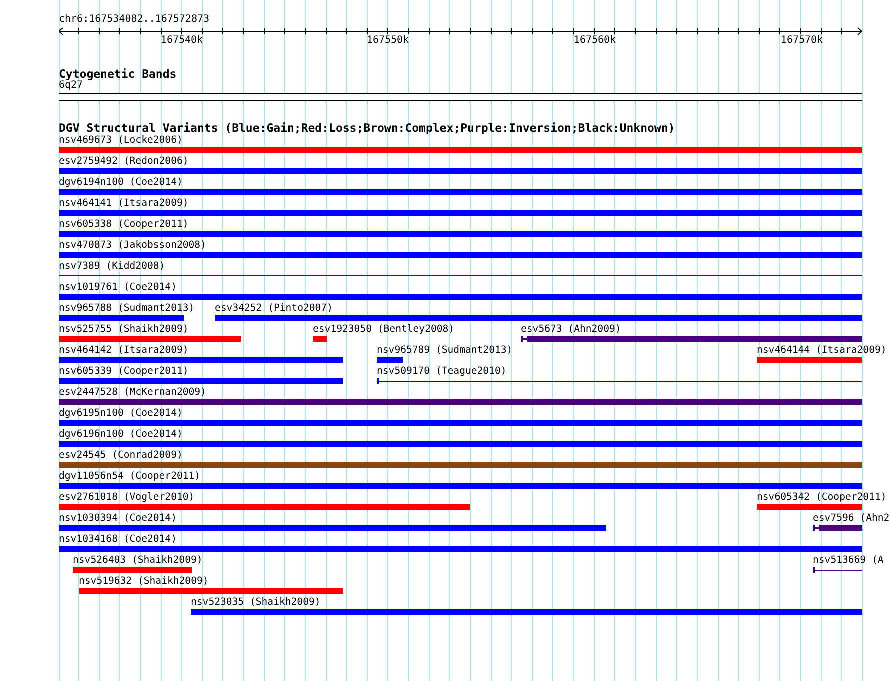 The image size is (890, 681). What do you see at coordinates (132, 393) in the screenshot?
I see `variant-label: esv2447528 (McKernan2009)` at bounding box center [132, 393].